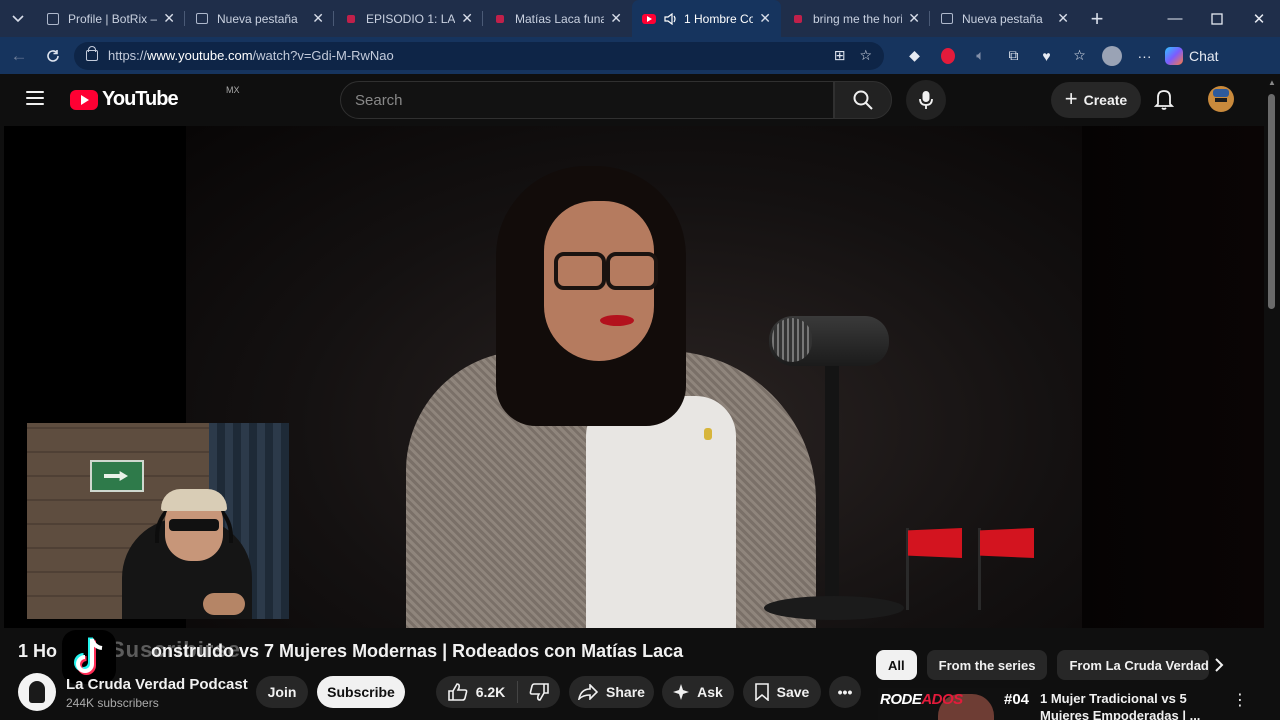  I want to click on tab-bmth: bring me the horizo ✕, so click(855, 18).